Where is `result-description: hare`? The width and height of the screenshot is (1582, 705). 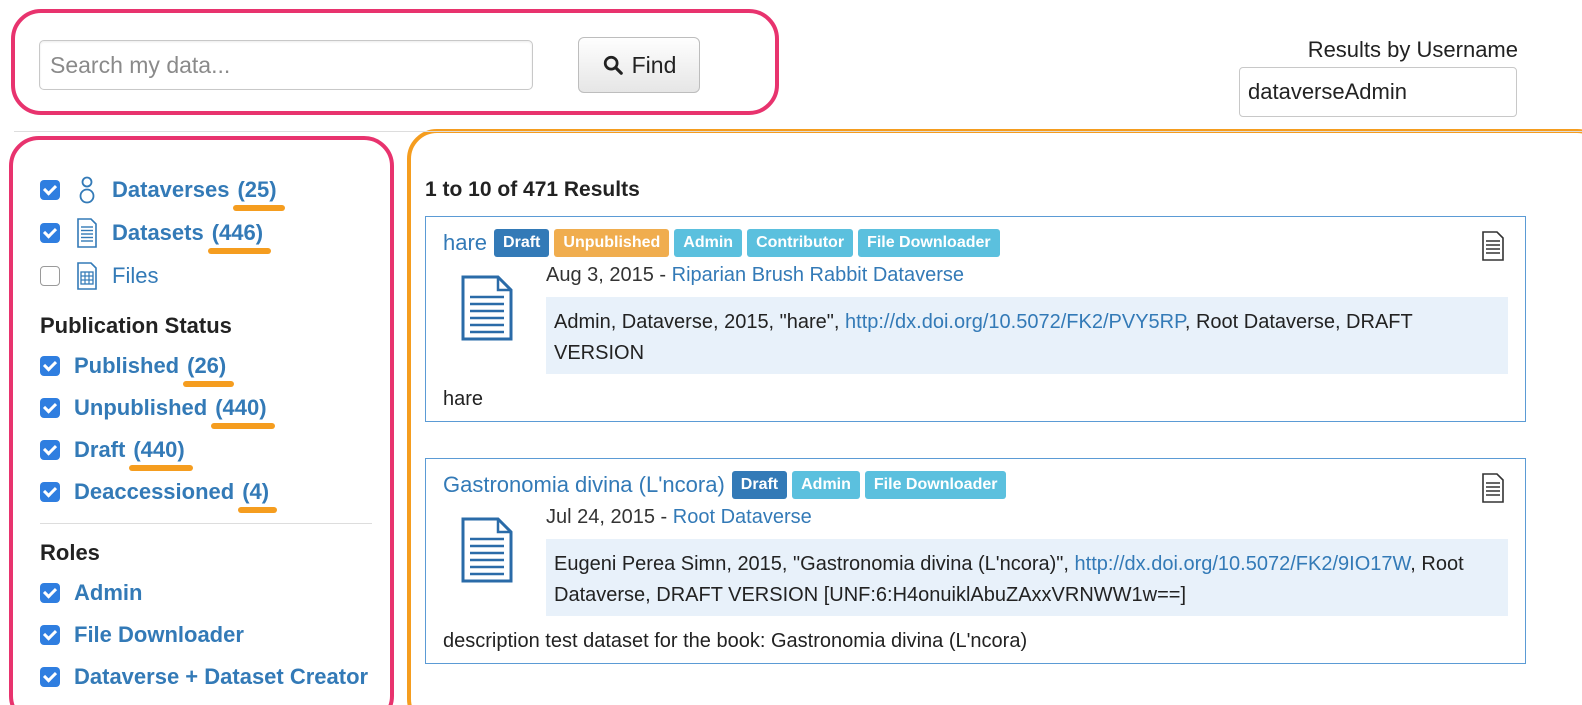
result-description: hare is located at coordinates (463, 399).